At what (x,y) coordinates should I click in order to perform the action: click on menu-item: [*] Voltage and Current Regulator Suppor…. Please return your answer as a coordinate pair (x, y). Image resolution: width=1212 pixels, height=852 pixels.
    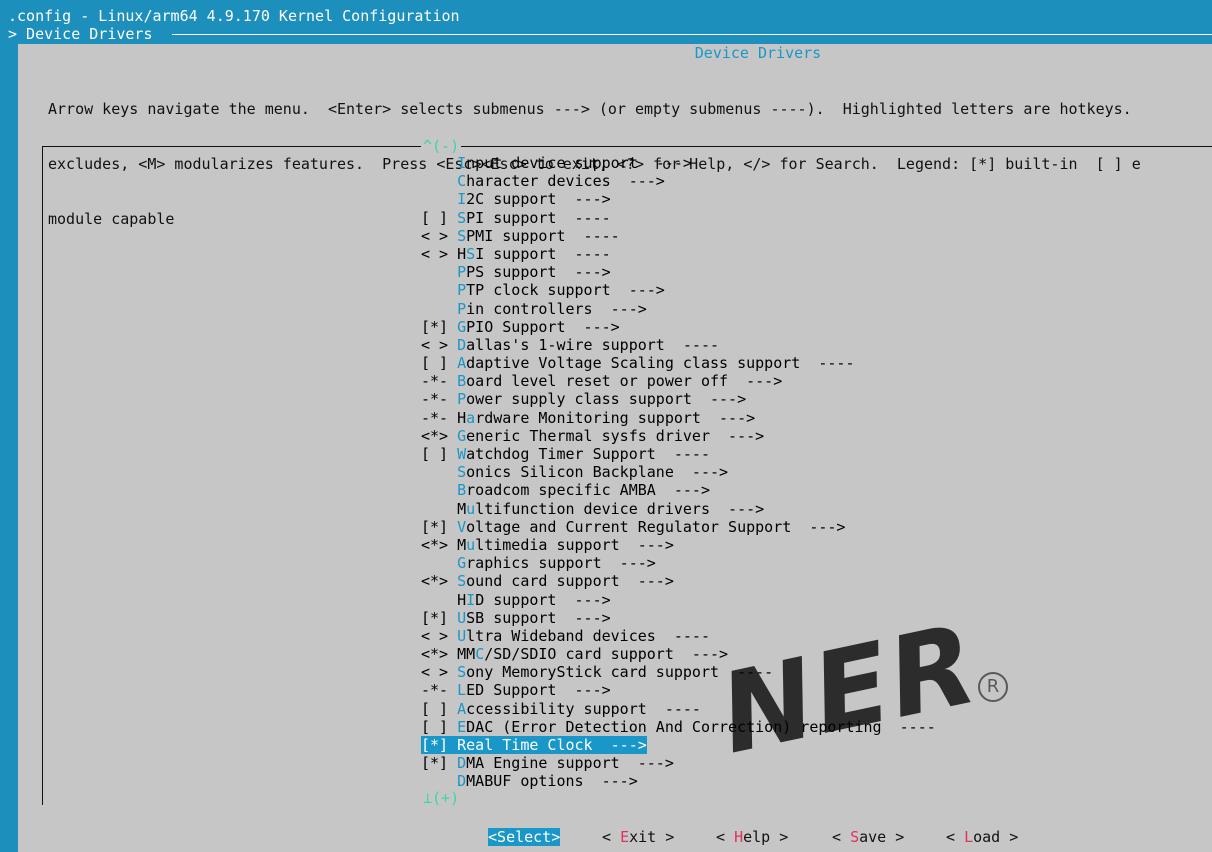
    Looking at the image, I should click on (680, 527).